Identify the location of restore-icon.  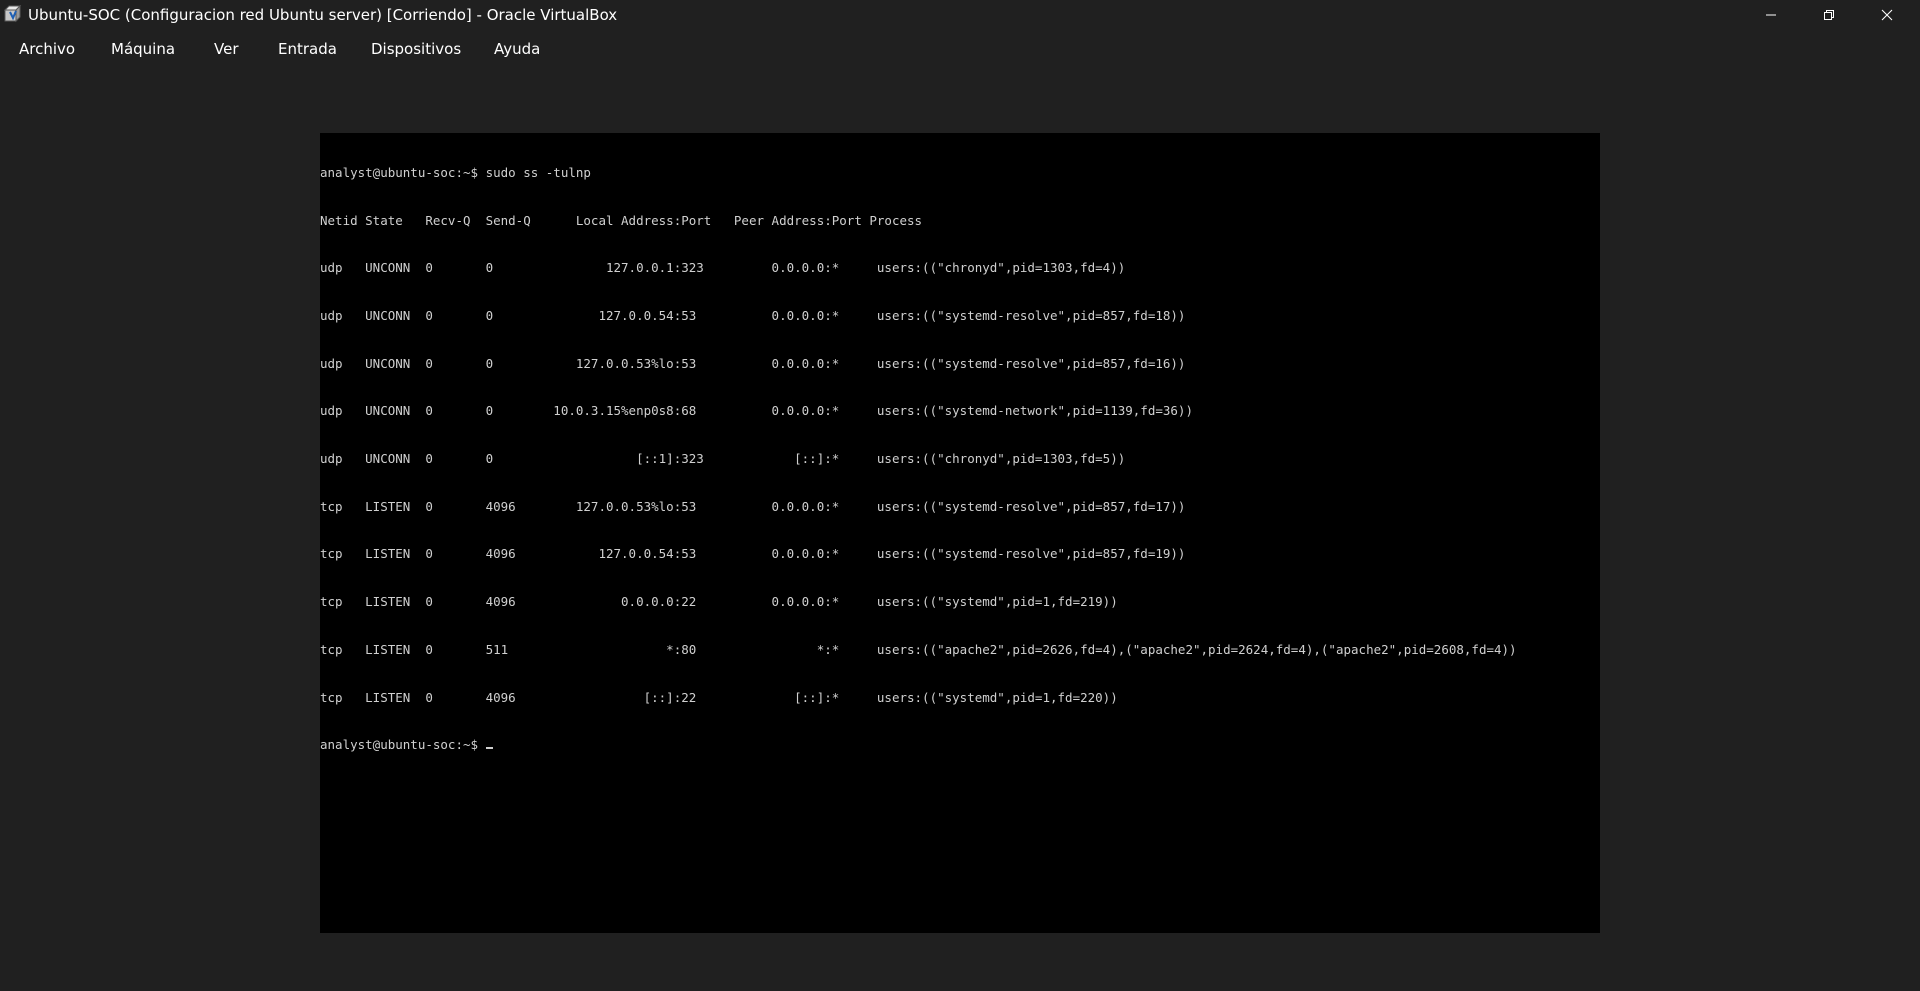
(1829, 15).